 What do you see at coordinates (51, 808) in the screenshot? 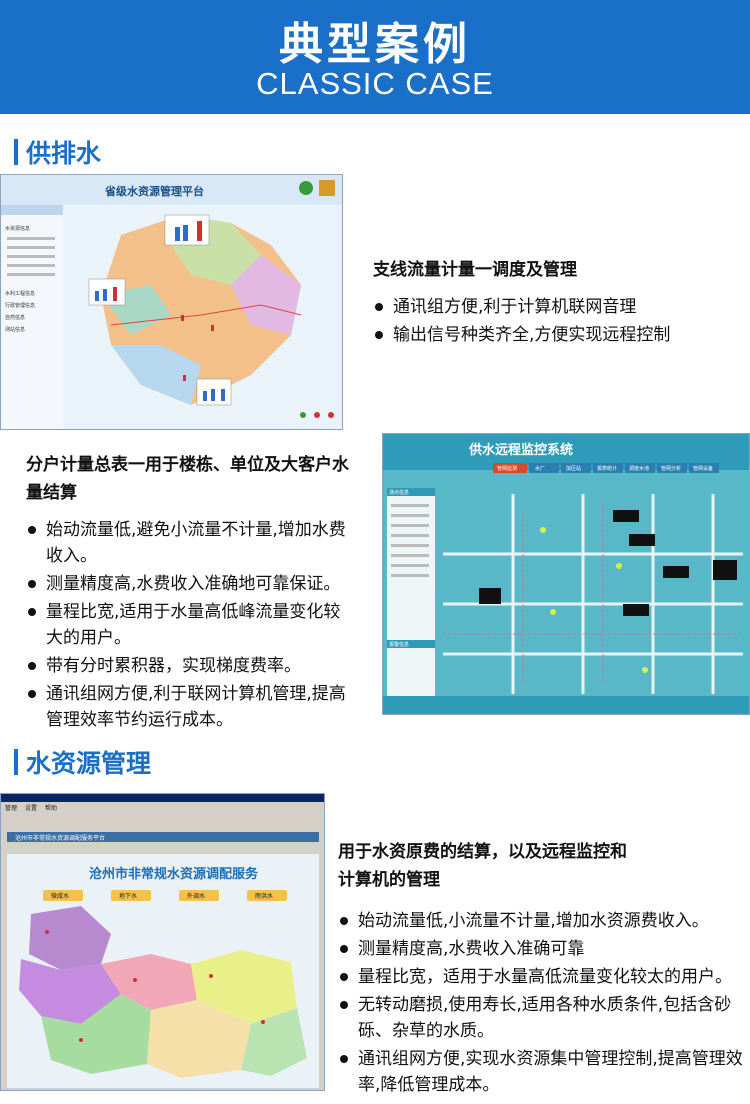
I see `s3-menu-2: 帮助` at bounding box center [51, 808].